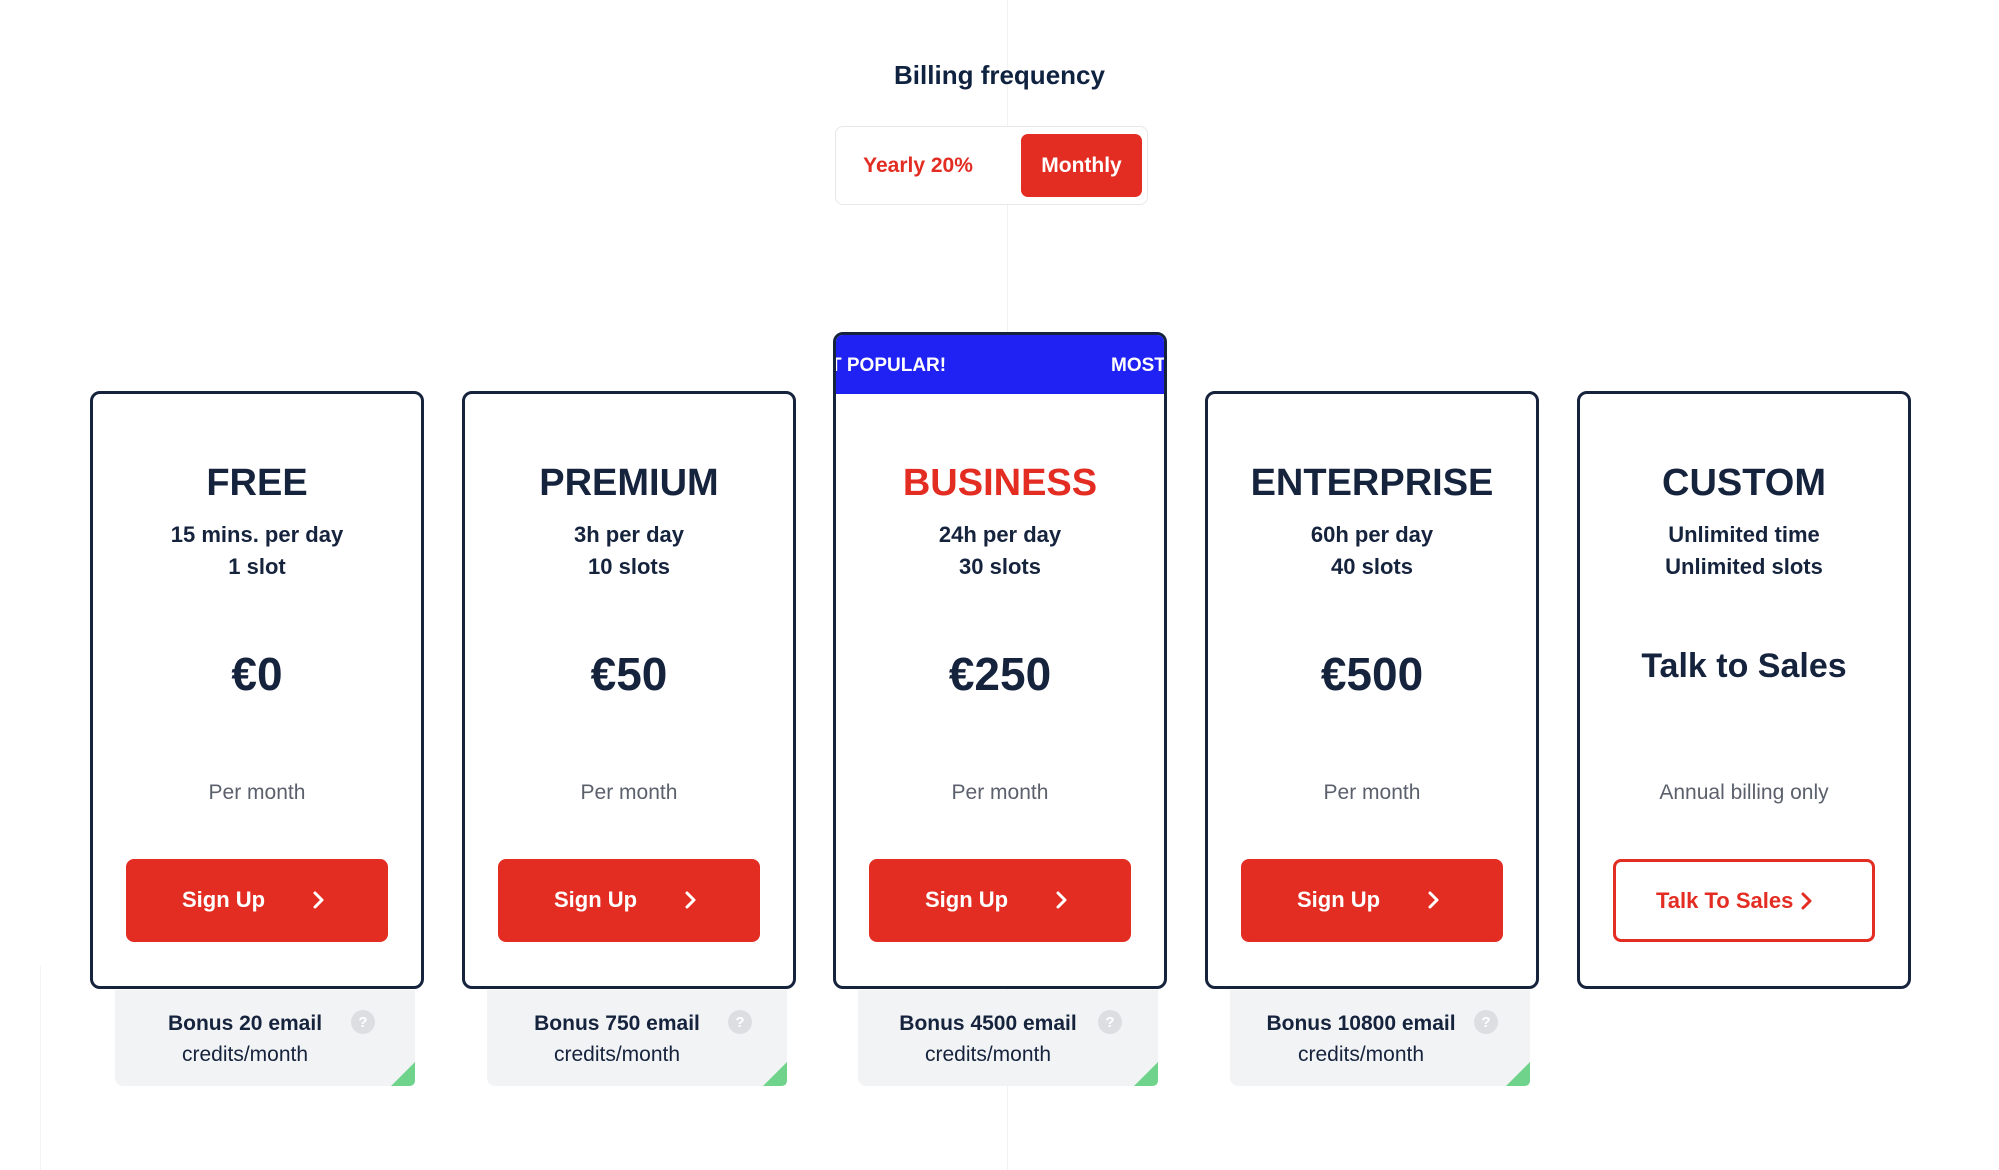  Describe the element at coordinates (918, 165) in the screenshot. I see `toggle-yearly-option: Yearly 20%` at that location.